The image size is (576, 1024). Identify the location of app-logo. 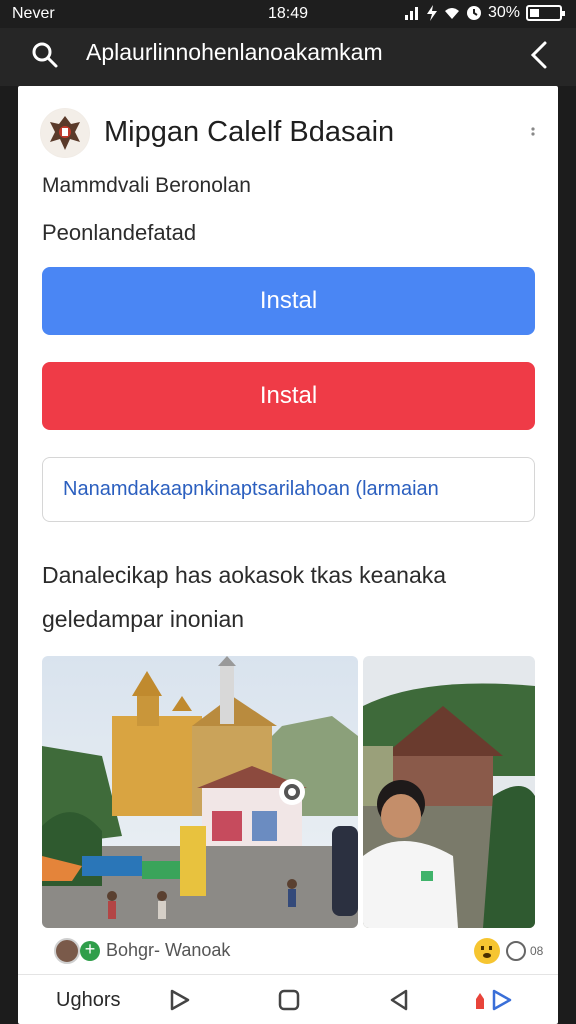
(65, 133).